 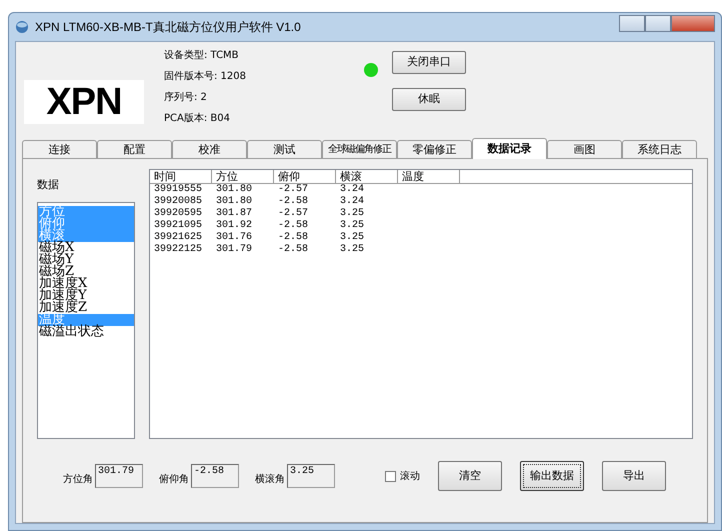 What do you see at coordinates (134, 149) in the screenshot?
I see `tab: 配置` at bounding box center [134, 149].